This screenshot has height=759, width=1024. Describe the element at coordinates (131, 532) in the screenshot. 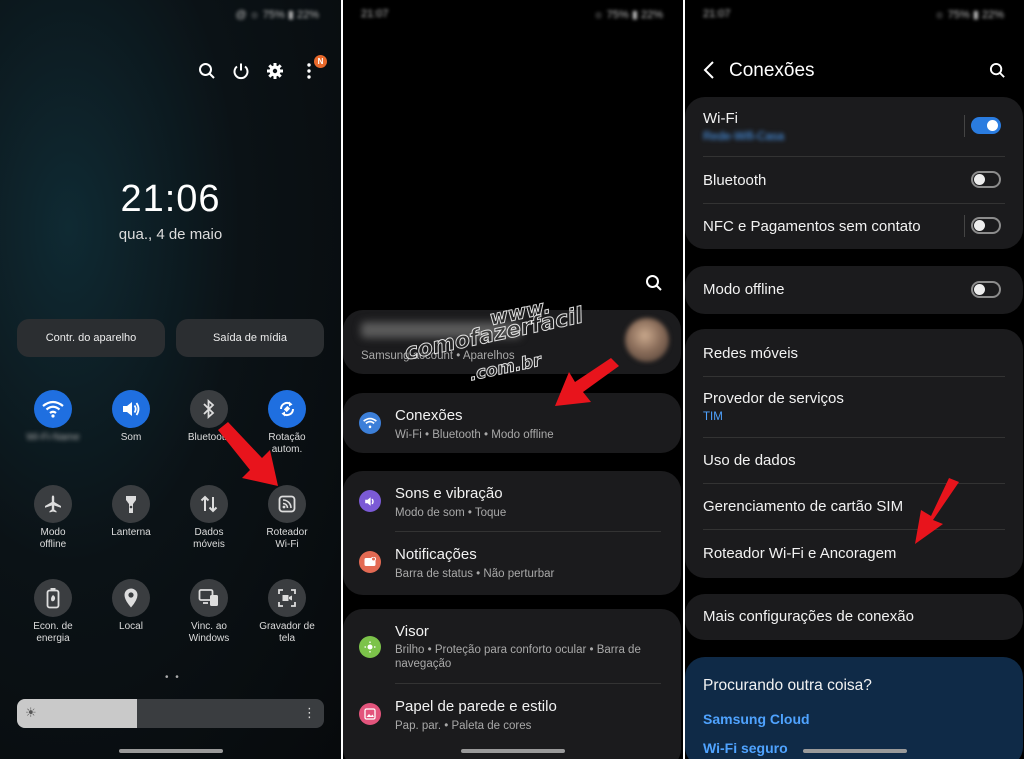

I see `tile-label: Lanterna` at that location.